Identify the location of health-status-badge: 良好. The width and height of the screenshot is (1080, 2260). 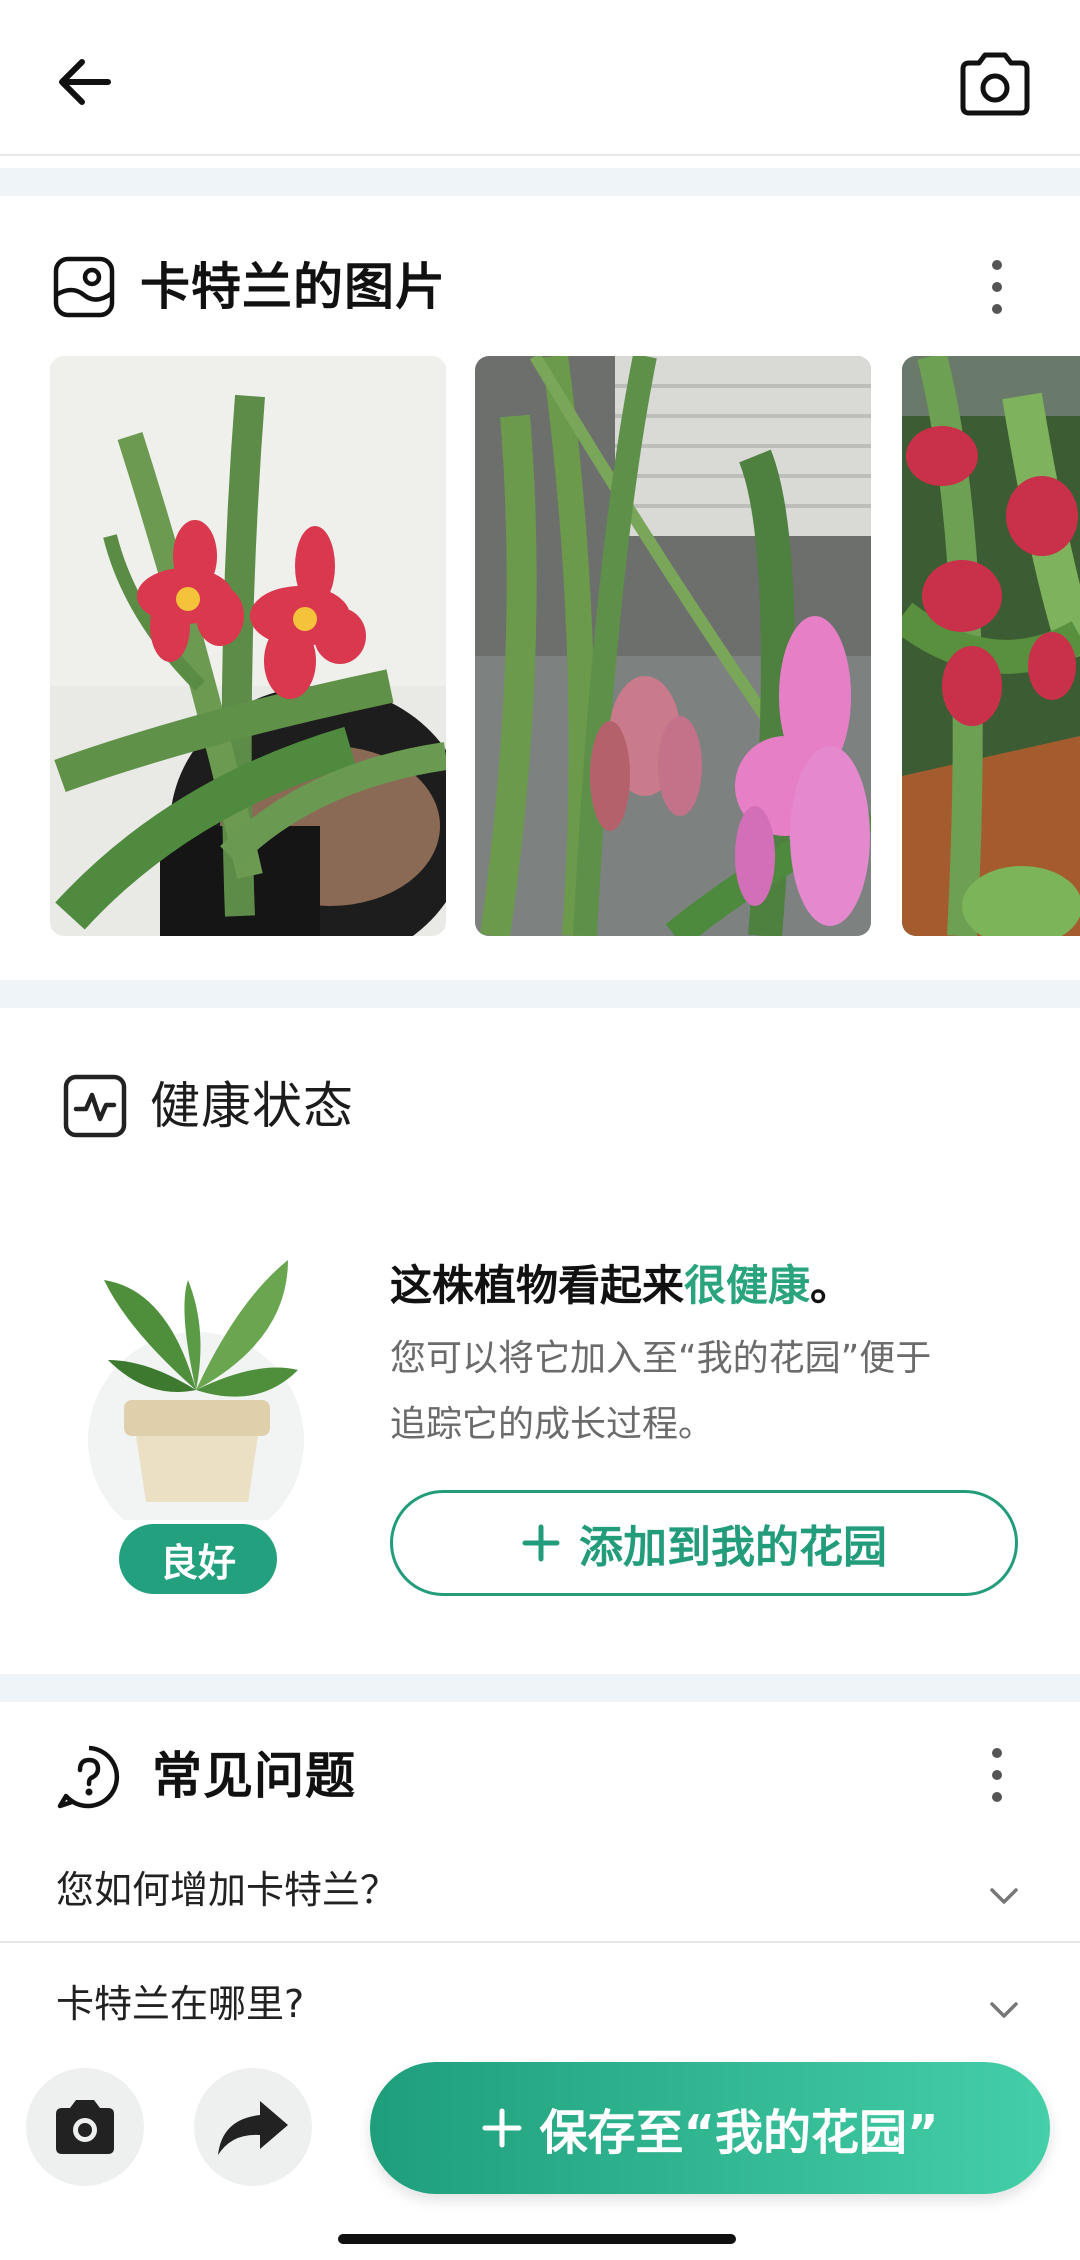
(198, 1559).